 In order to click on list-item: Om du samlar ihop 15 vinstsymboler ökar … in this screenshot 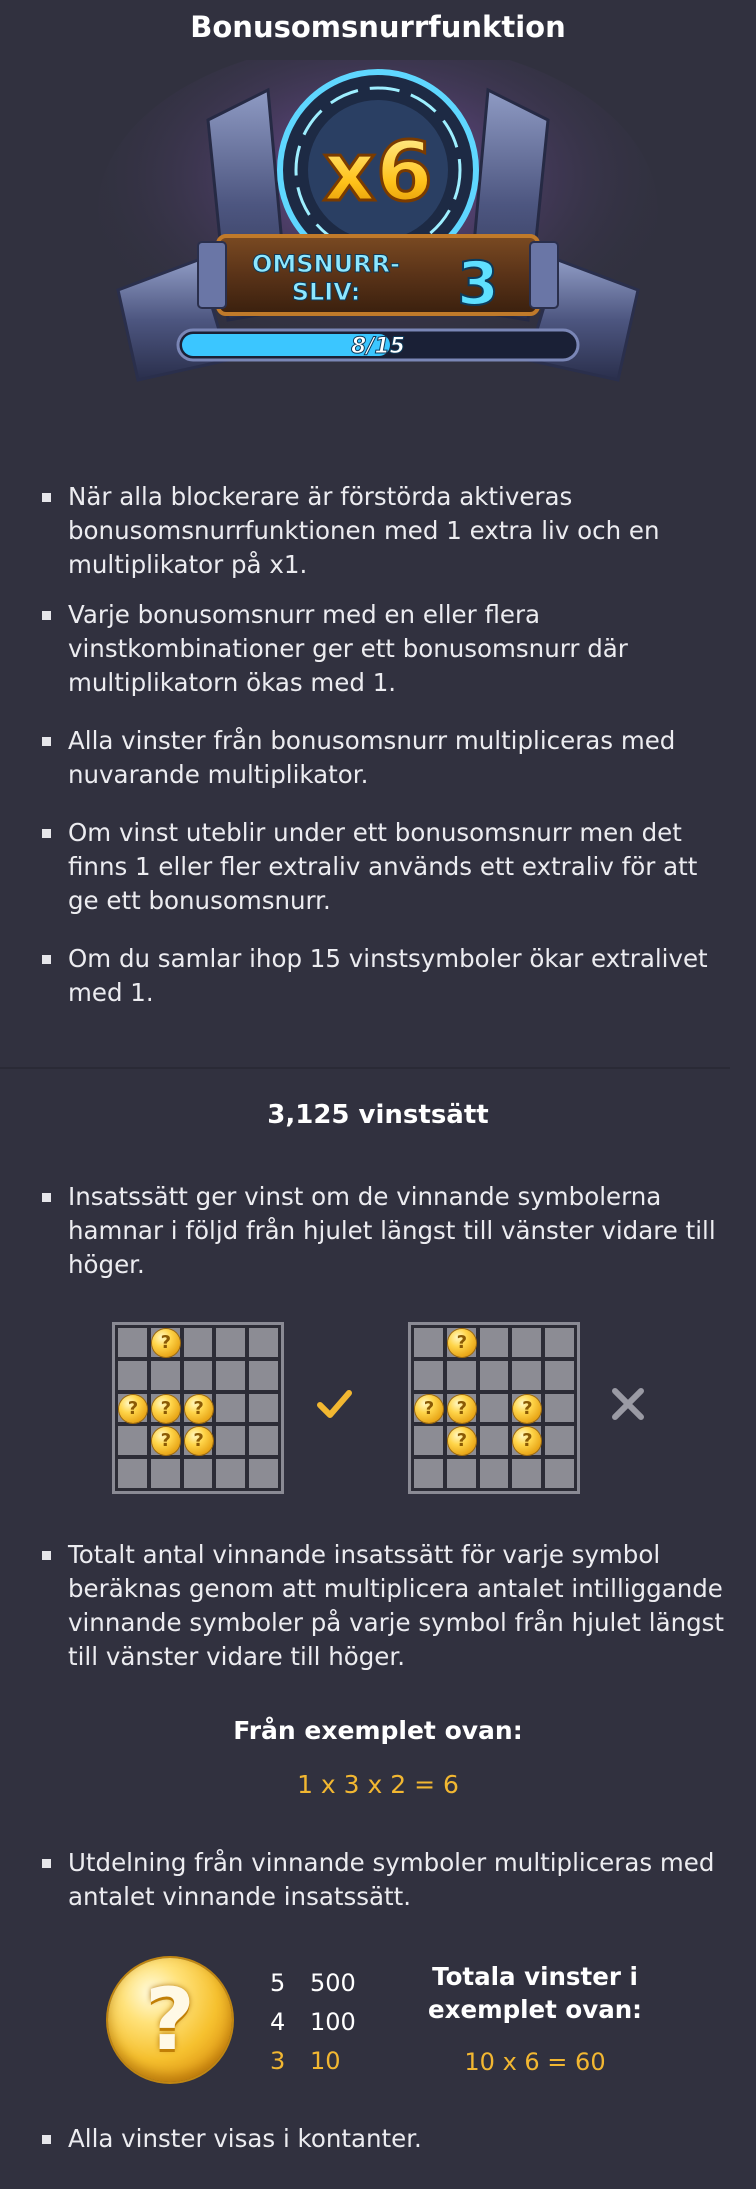, I will do `click(383, 976)`.